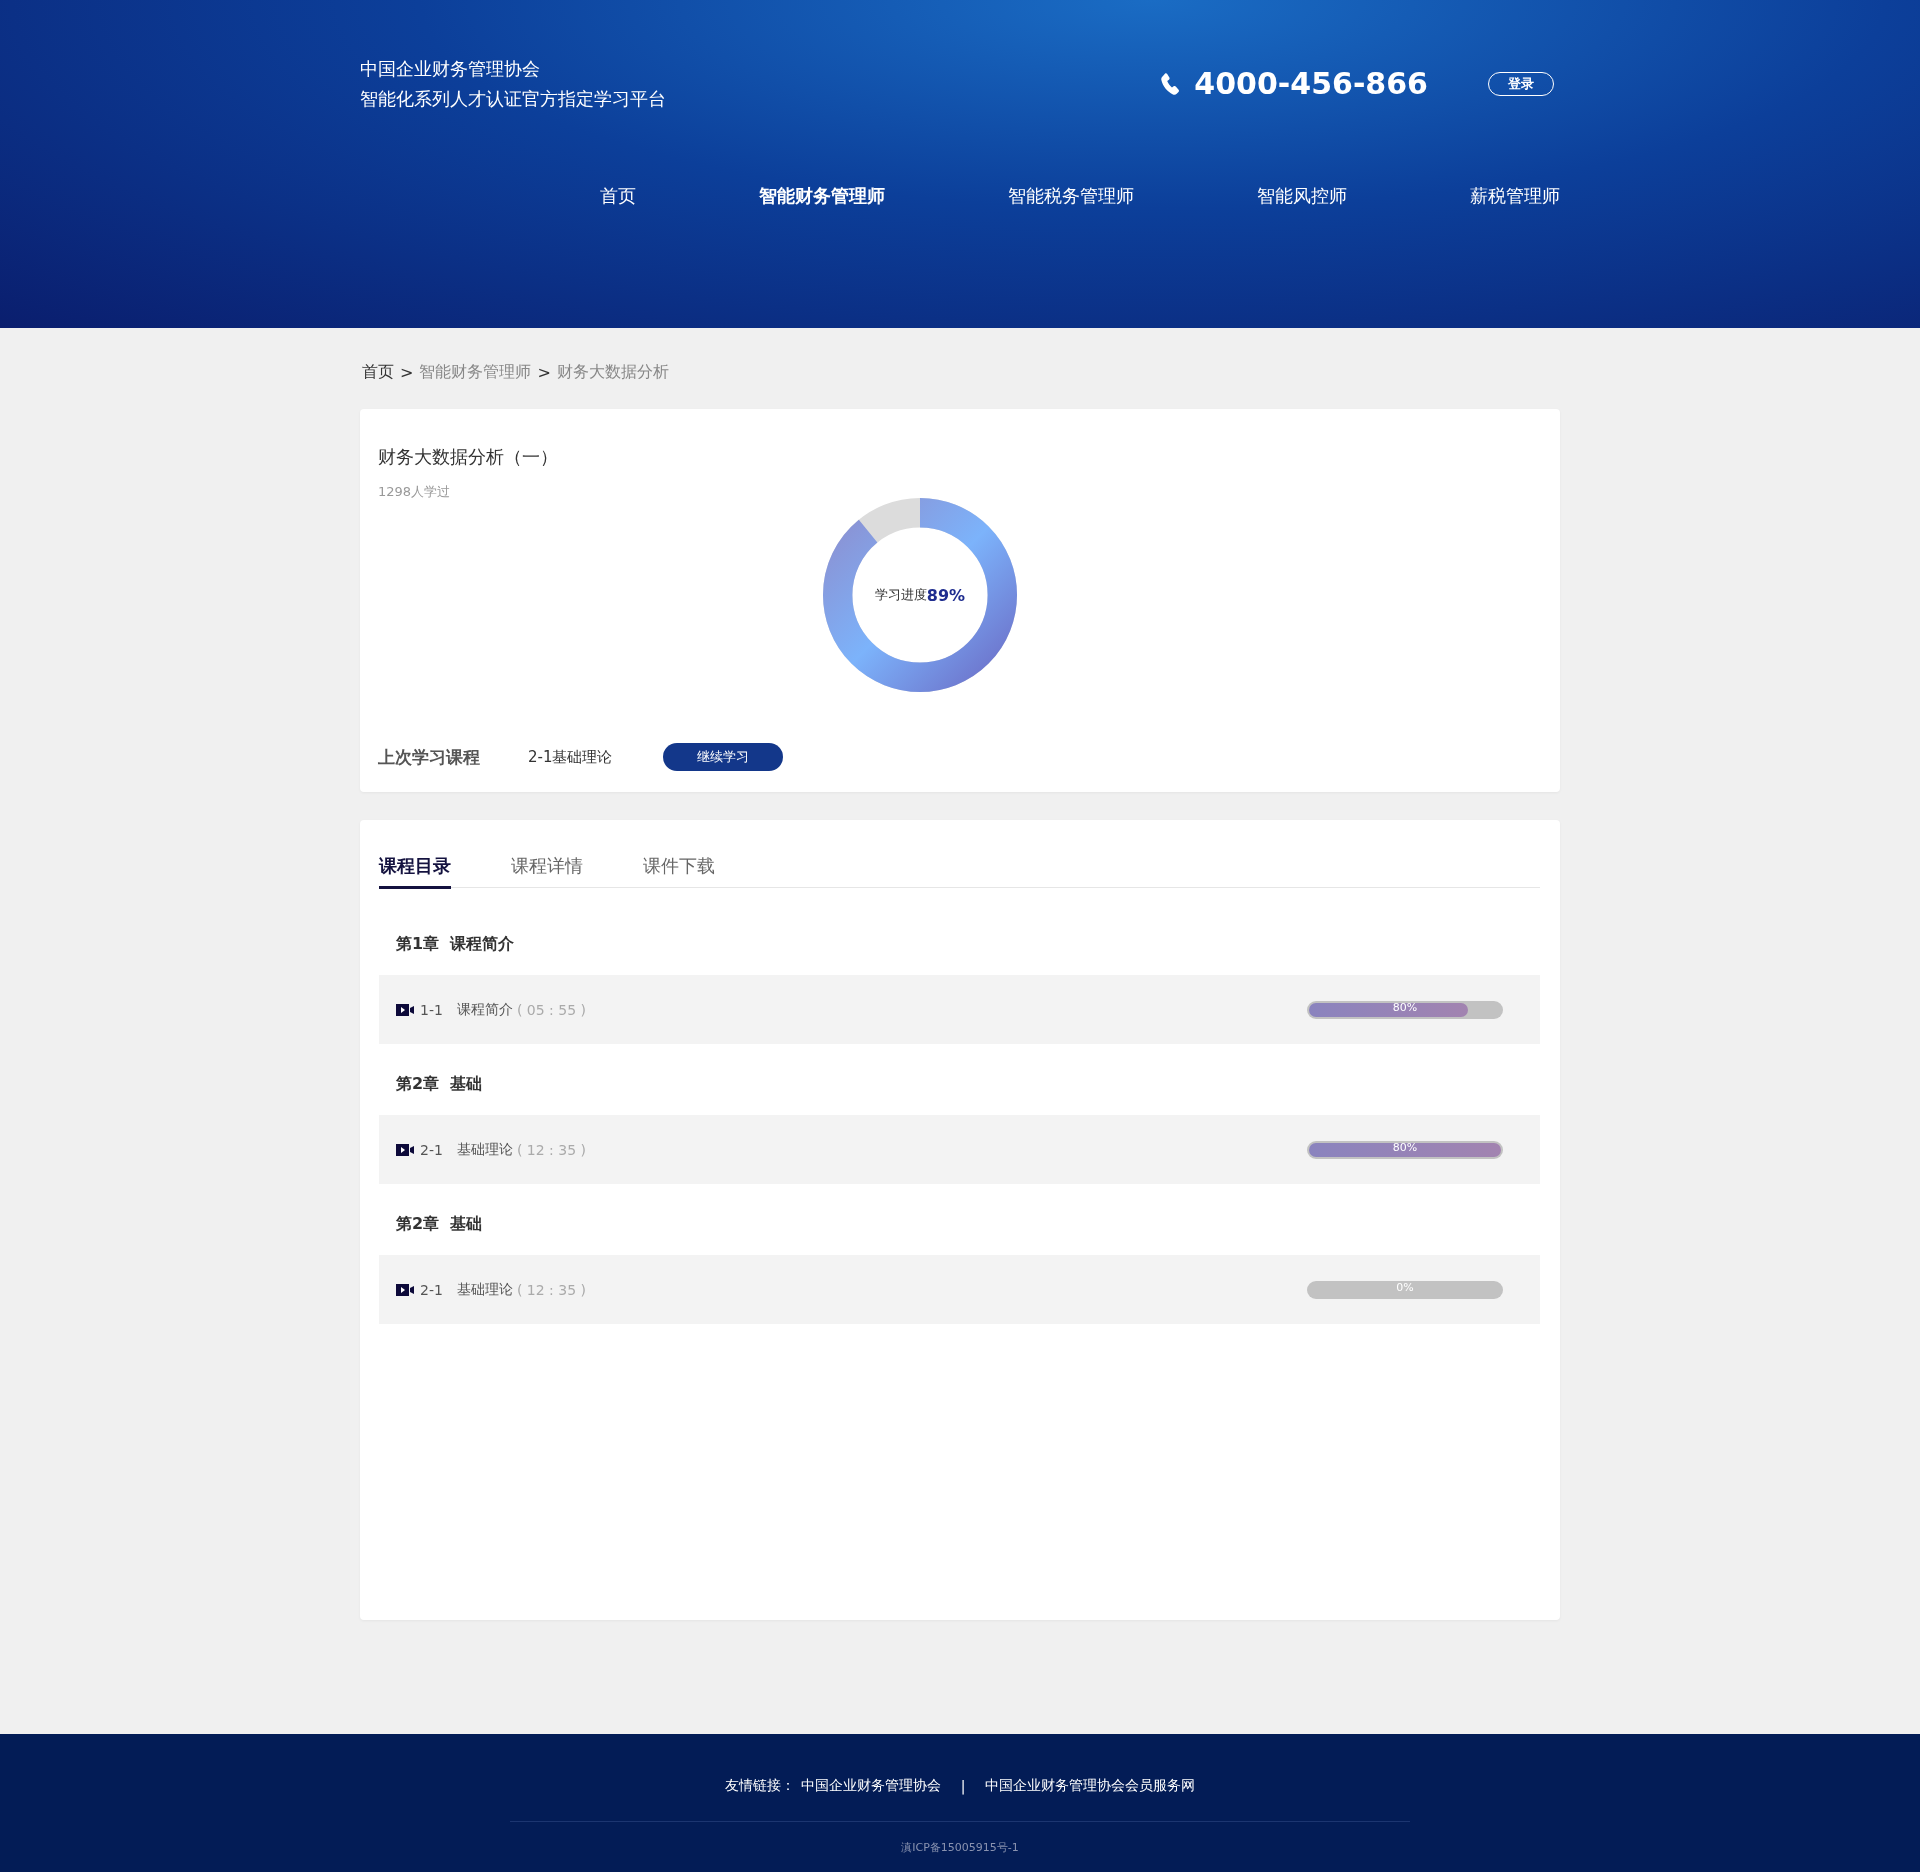 The image size is (1920, 1872). I want to click on progress-percent: 0%, so click(1405, 1288).